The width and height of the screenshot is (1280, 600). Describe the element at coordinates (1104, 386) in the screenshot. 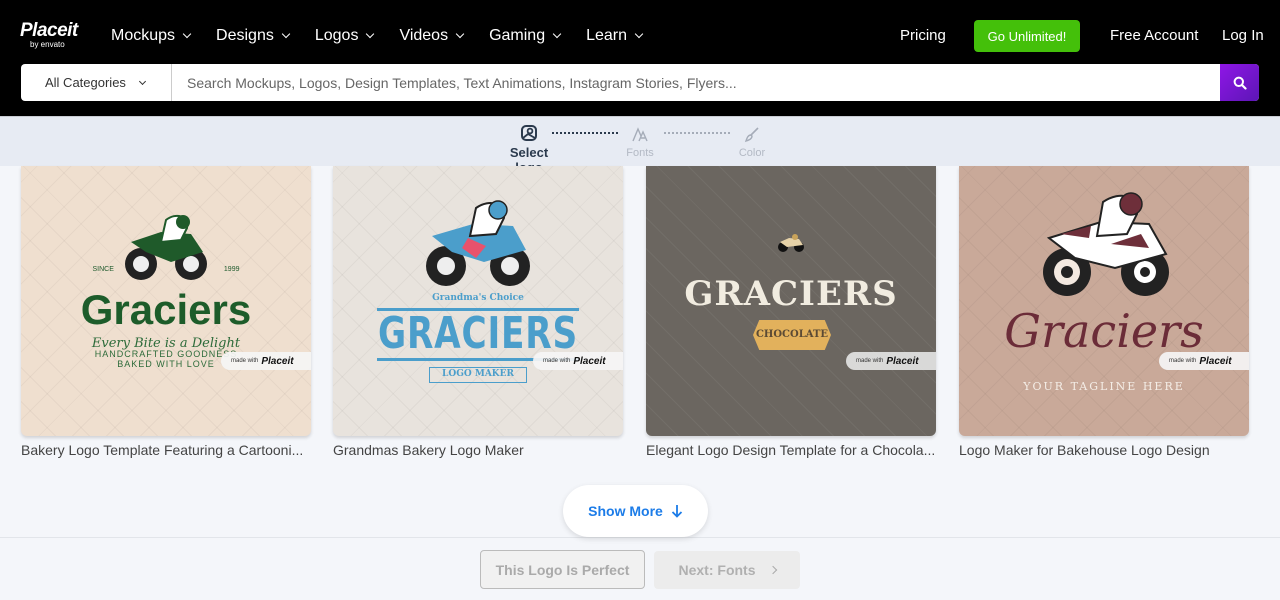

I see `logo-tagline: YOUR TAGLINE HERE` at that location.